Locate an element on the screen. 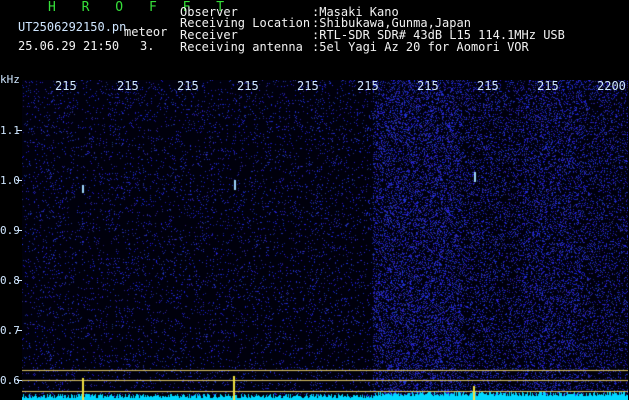 Image resolution: width=629 pixels, height=400 pixels. antenna-label: Receiving antenna is located at coordinates (241, 47).